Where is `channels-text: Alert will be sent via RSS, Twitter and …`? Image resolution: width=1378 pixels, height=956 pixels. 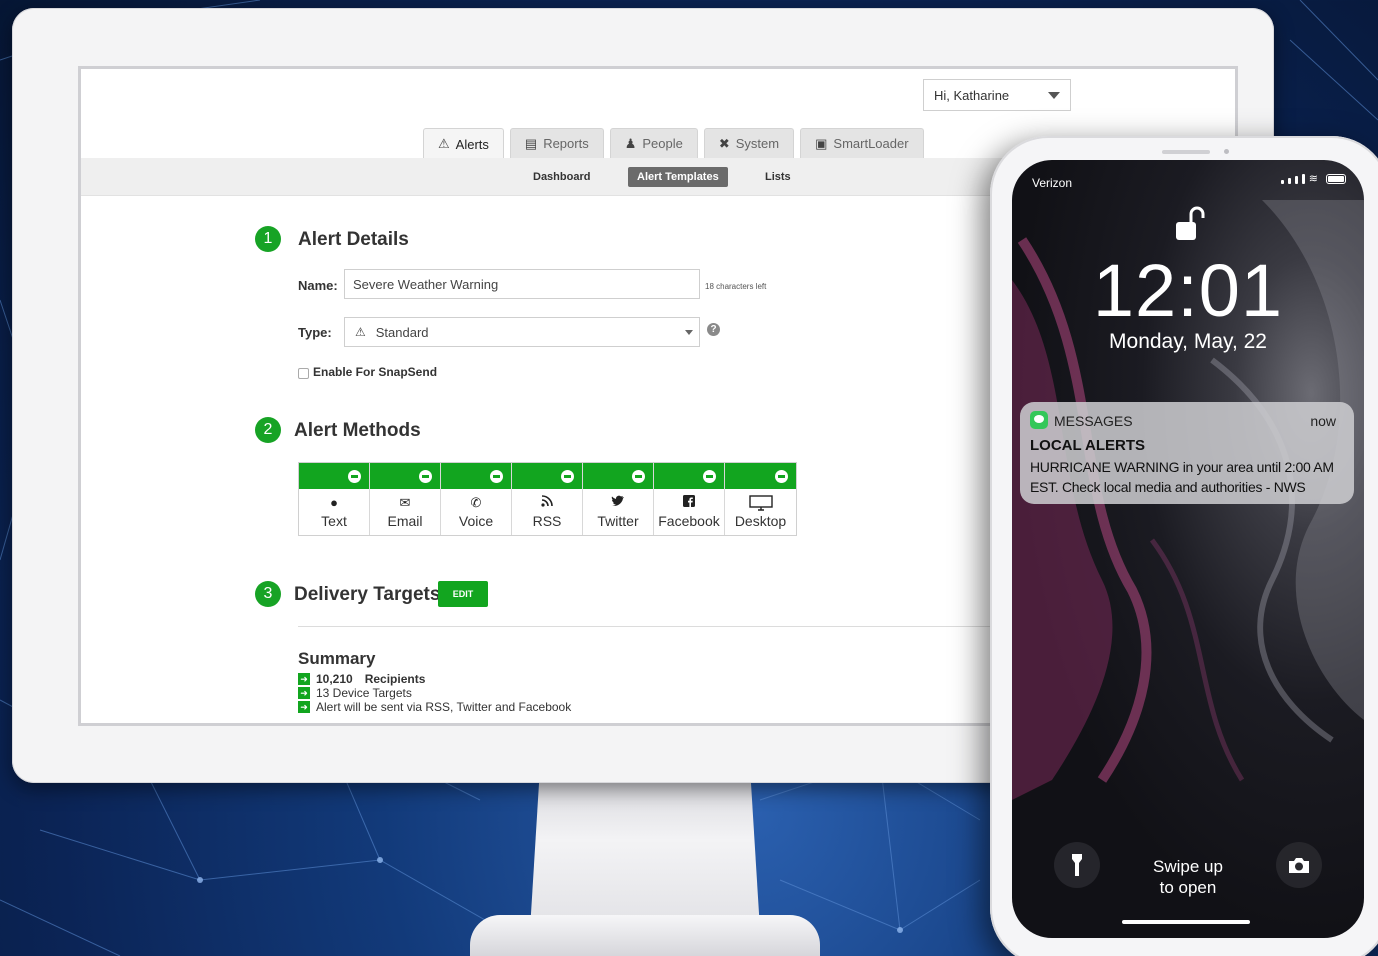
channels-text: Alert will be sent via RSS, Twitter and … is located at coordinates (444, 707).